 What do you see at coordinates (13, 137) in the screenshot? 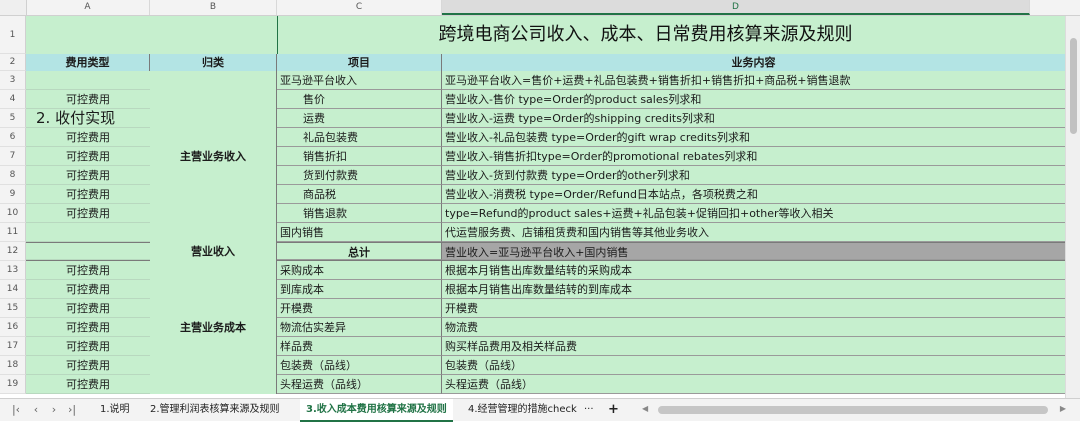
I see `row-header: 6` at bounding box center [13, 137].